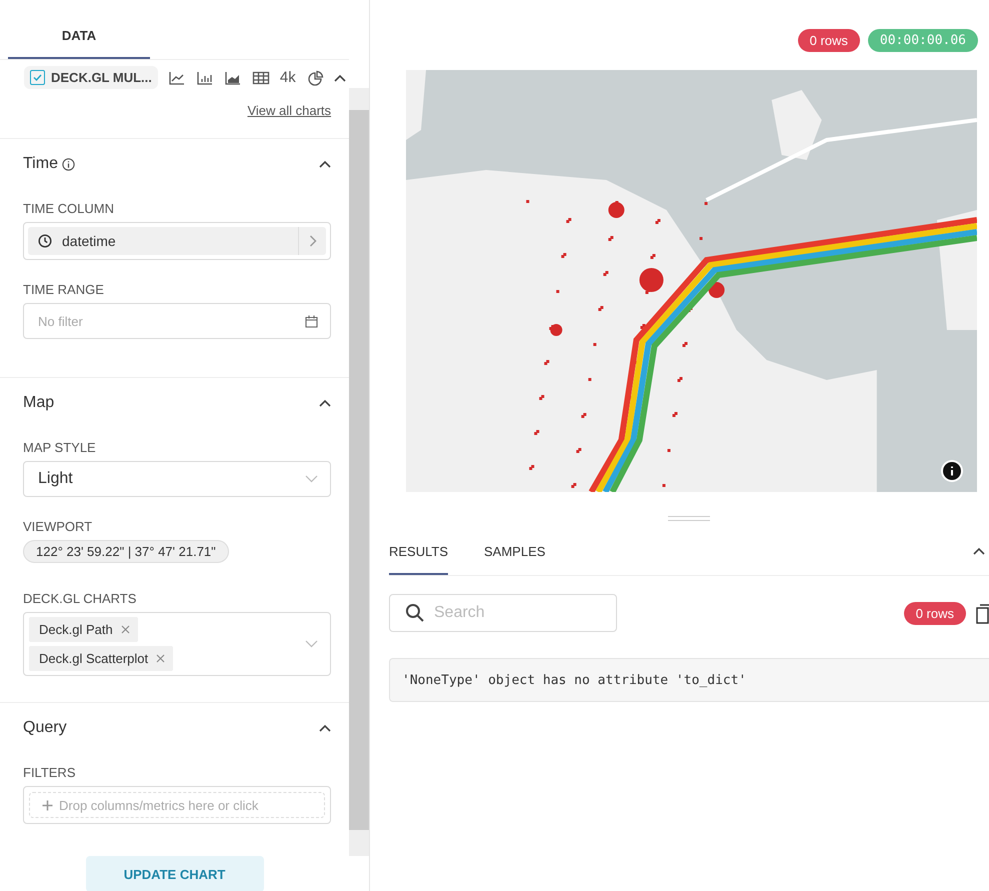  What do you see at coordinates (45, 241) in the screenshot?
I see `clock-icon` at bounding box center [45, 241].